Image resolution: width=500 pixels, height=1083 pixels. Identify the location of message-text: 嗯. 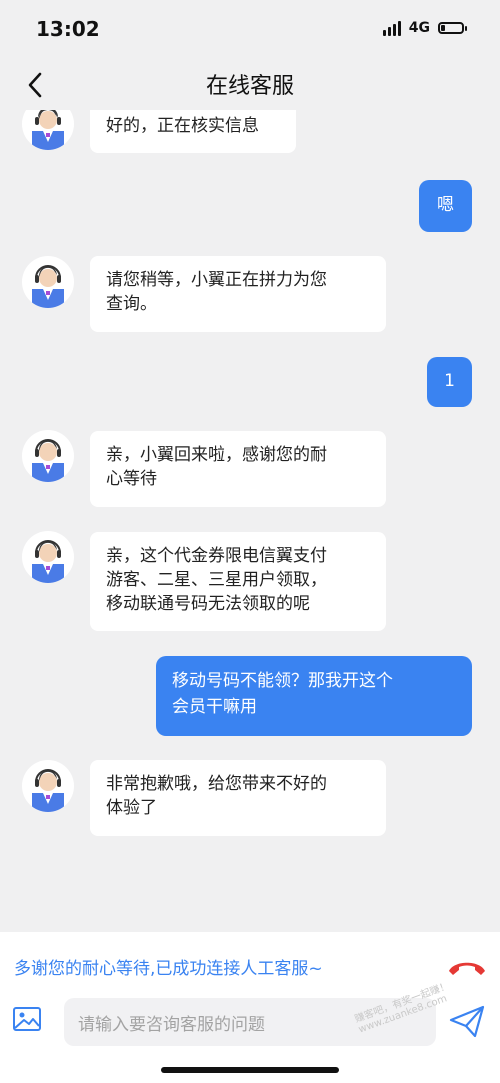
(445, 205).